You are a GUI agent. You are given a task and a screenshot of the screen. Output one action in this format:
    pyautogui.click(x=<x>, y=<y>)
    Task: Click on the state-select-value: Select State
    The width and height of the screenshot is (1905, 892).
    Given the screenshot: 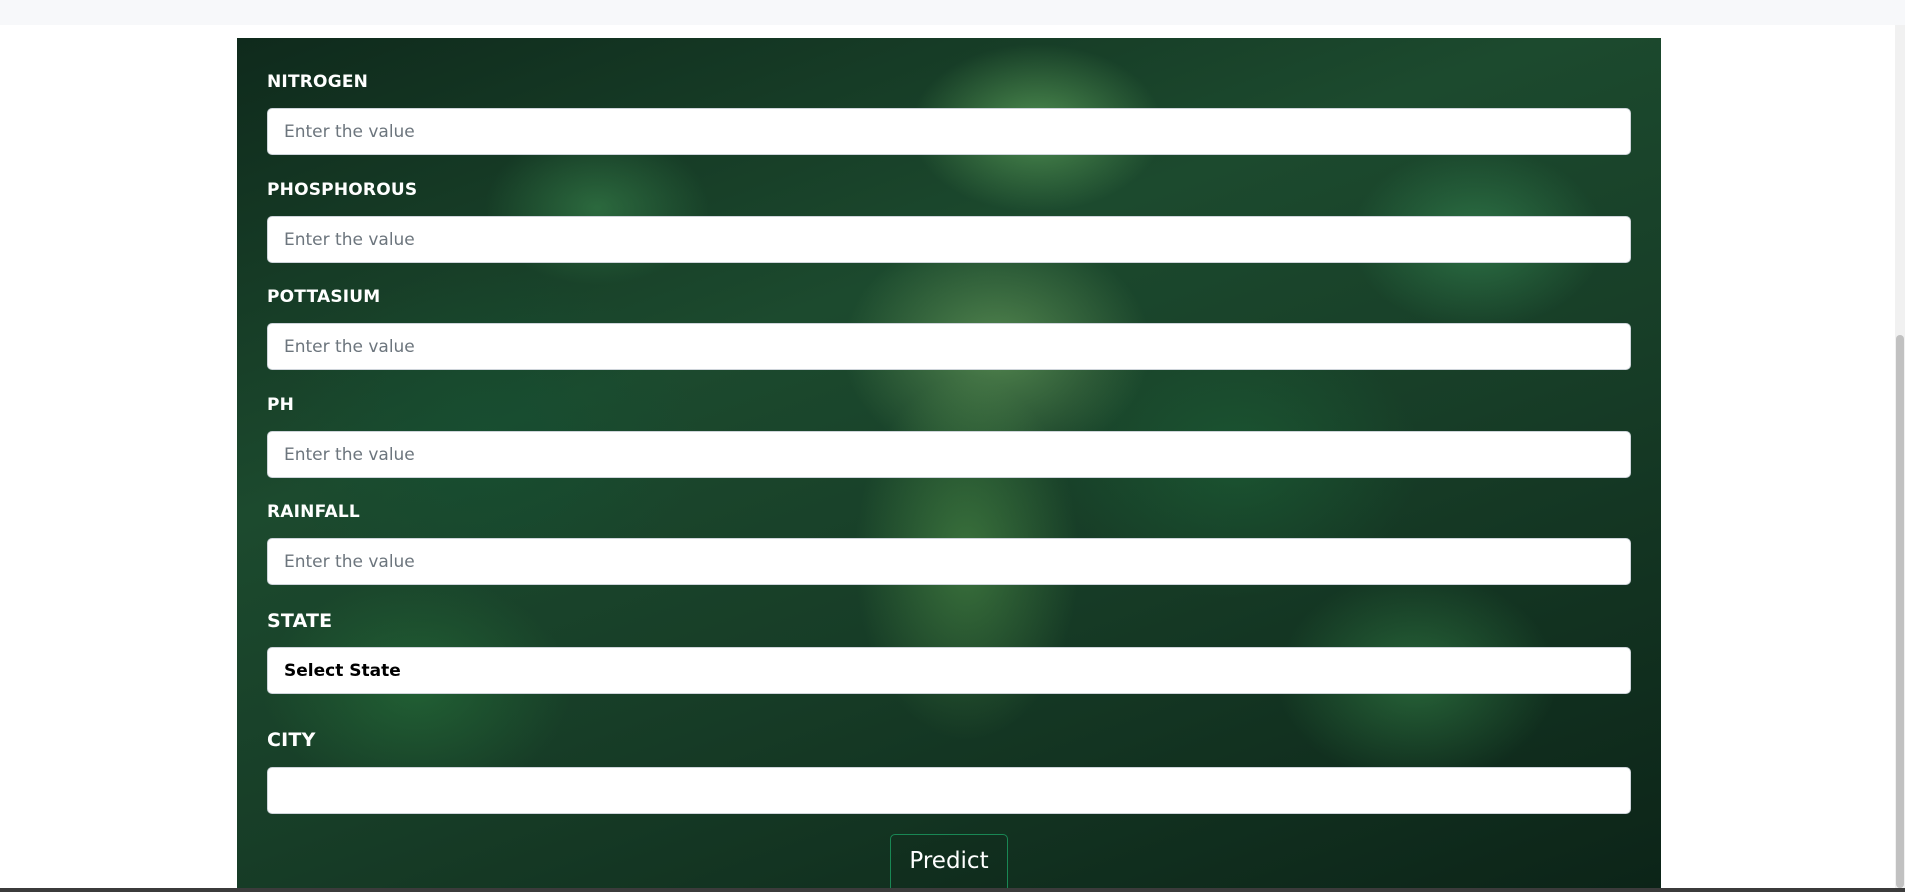 What is the action you would take?
    pyautogui.click(x=342, y=670)
    